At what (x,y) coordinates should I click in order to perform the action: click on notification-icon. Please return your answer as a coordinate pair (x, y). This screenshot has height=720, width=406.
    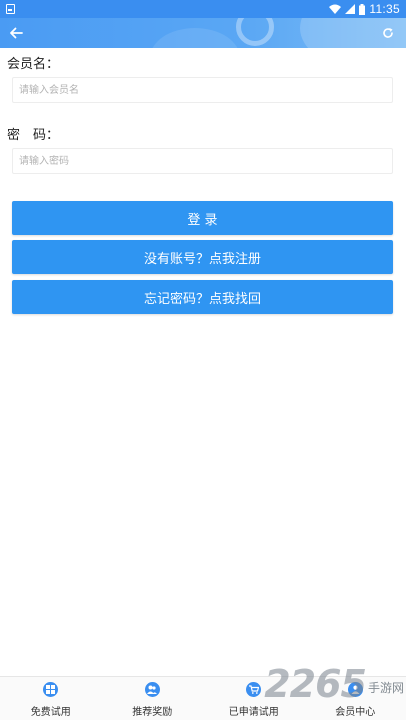
    Looking at the image, I should click on (10, 9).